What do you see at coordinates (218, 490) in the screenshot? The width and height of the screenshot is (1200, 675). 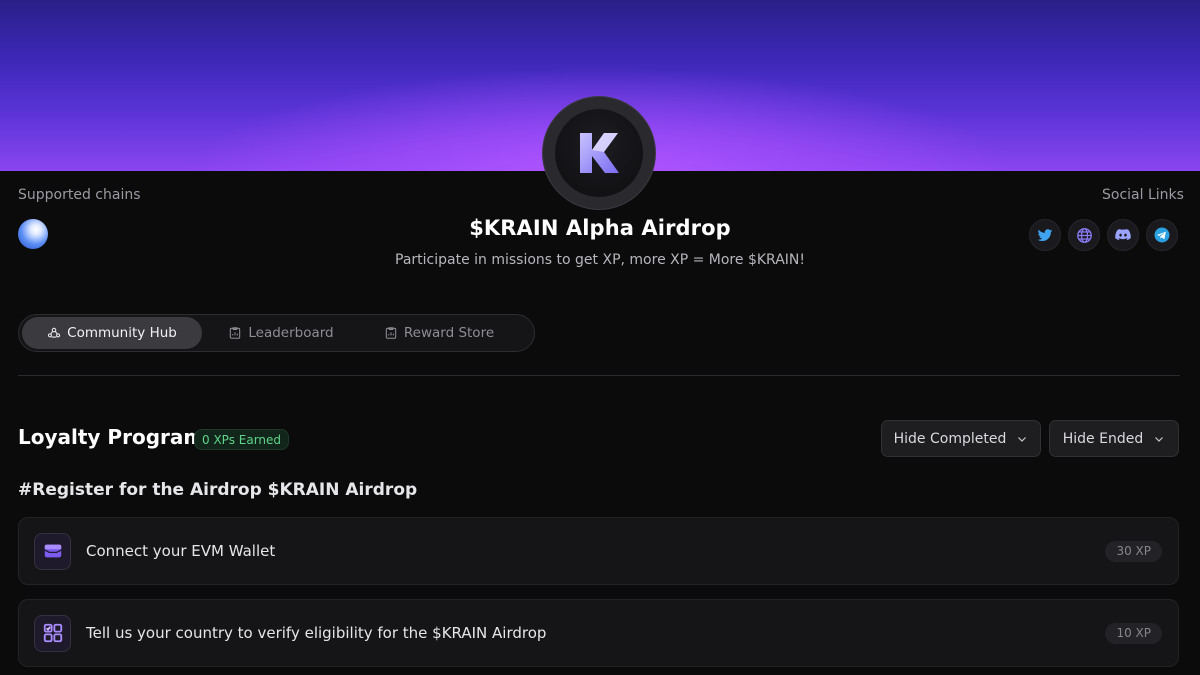 I see `mission-group-title: #Register for the Airdrop $KRAIN Airdrop` at bounding box center [218, 490].